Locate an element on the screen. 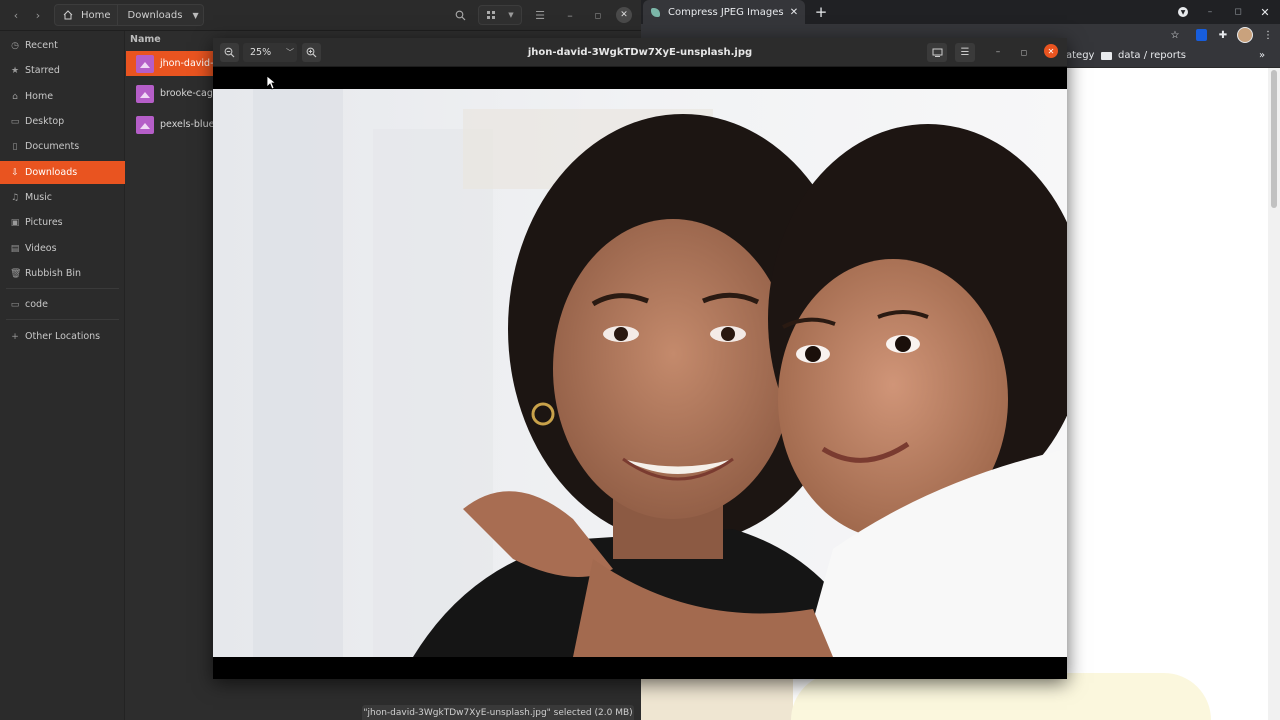 The height and width of the screenshot is (720, 1280). slideshow-icon is located at coordinates (937, 52).